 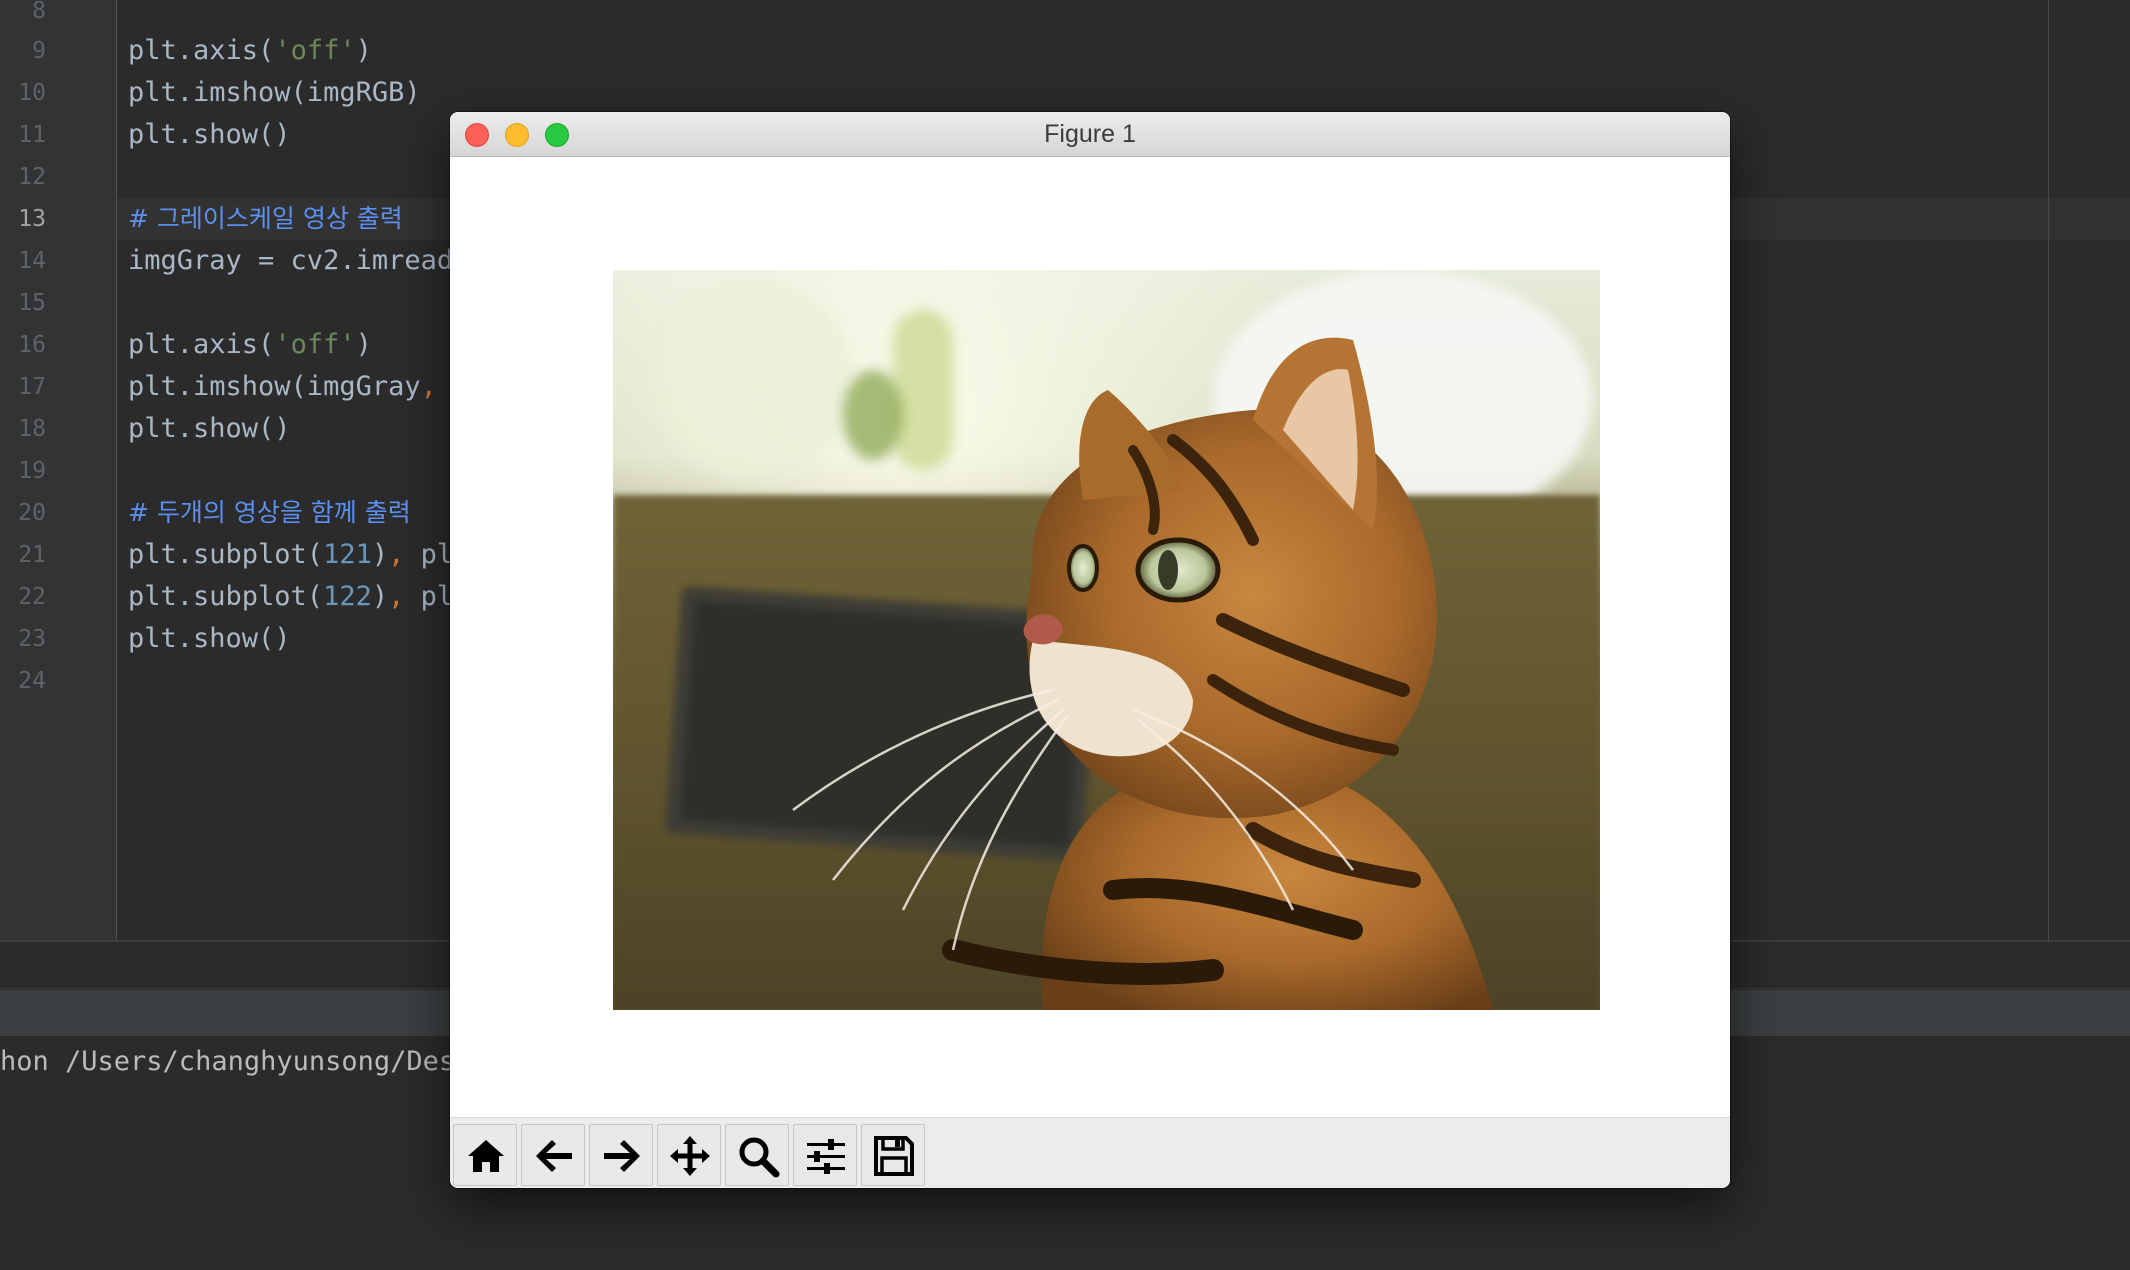 I want to click on pan-move-icon, so click(x=690, y=1156).